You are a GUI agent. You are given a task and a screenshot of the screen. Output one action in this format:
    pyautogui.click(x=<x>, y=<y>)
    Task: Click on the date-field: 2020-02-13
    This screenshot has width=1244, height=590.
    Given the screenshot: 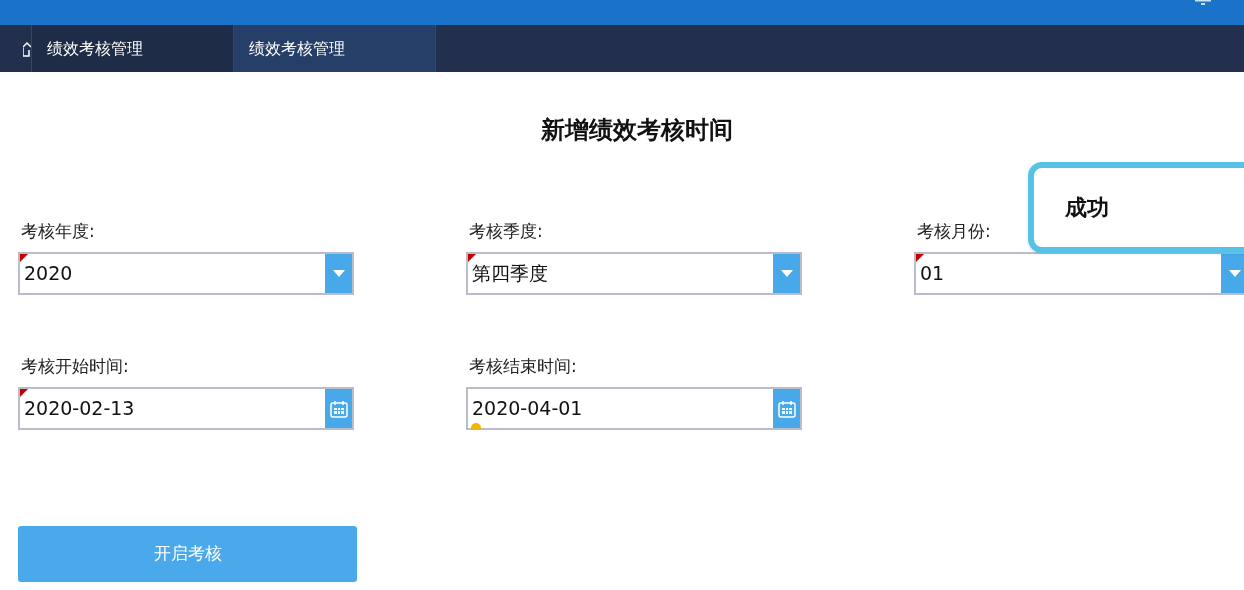 What is the action you would take?
    pyautogui.click(x=186, y=408)
    